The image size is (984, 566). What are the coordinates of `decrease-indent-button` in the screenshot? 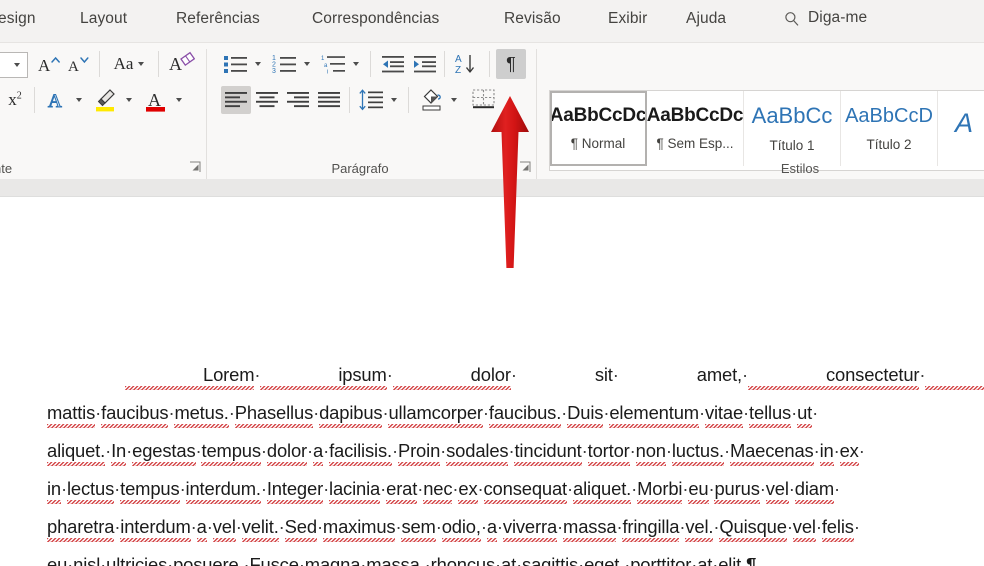 It's located at (393, 64).